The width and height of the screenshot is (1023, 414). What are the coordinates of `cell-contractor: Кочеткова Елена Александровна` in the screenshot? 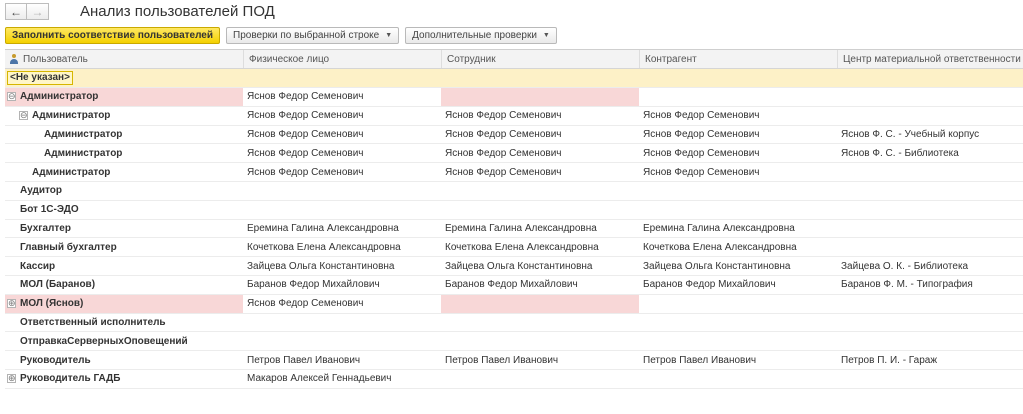 It's located at (738, 247).